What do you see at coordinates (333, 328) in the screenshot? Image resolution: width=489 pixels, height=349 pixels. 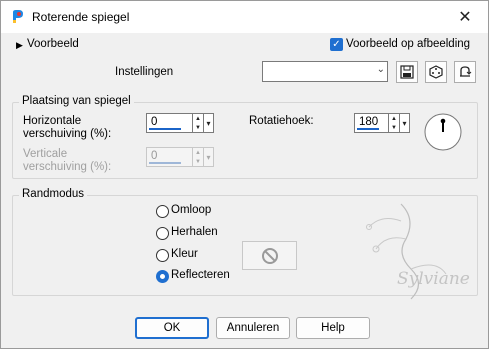 I see `help-button: Help` at bounding box center [333, 328].